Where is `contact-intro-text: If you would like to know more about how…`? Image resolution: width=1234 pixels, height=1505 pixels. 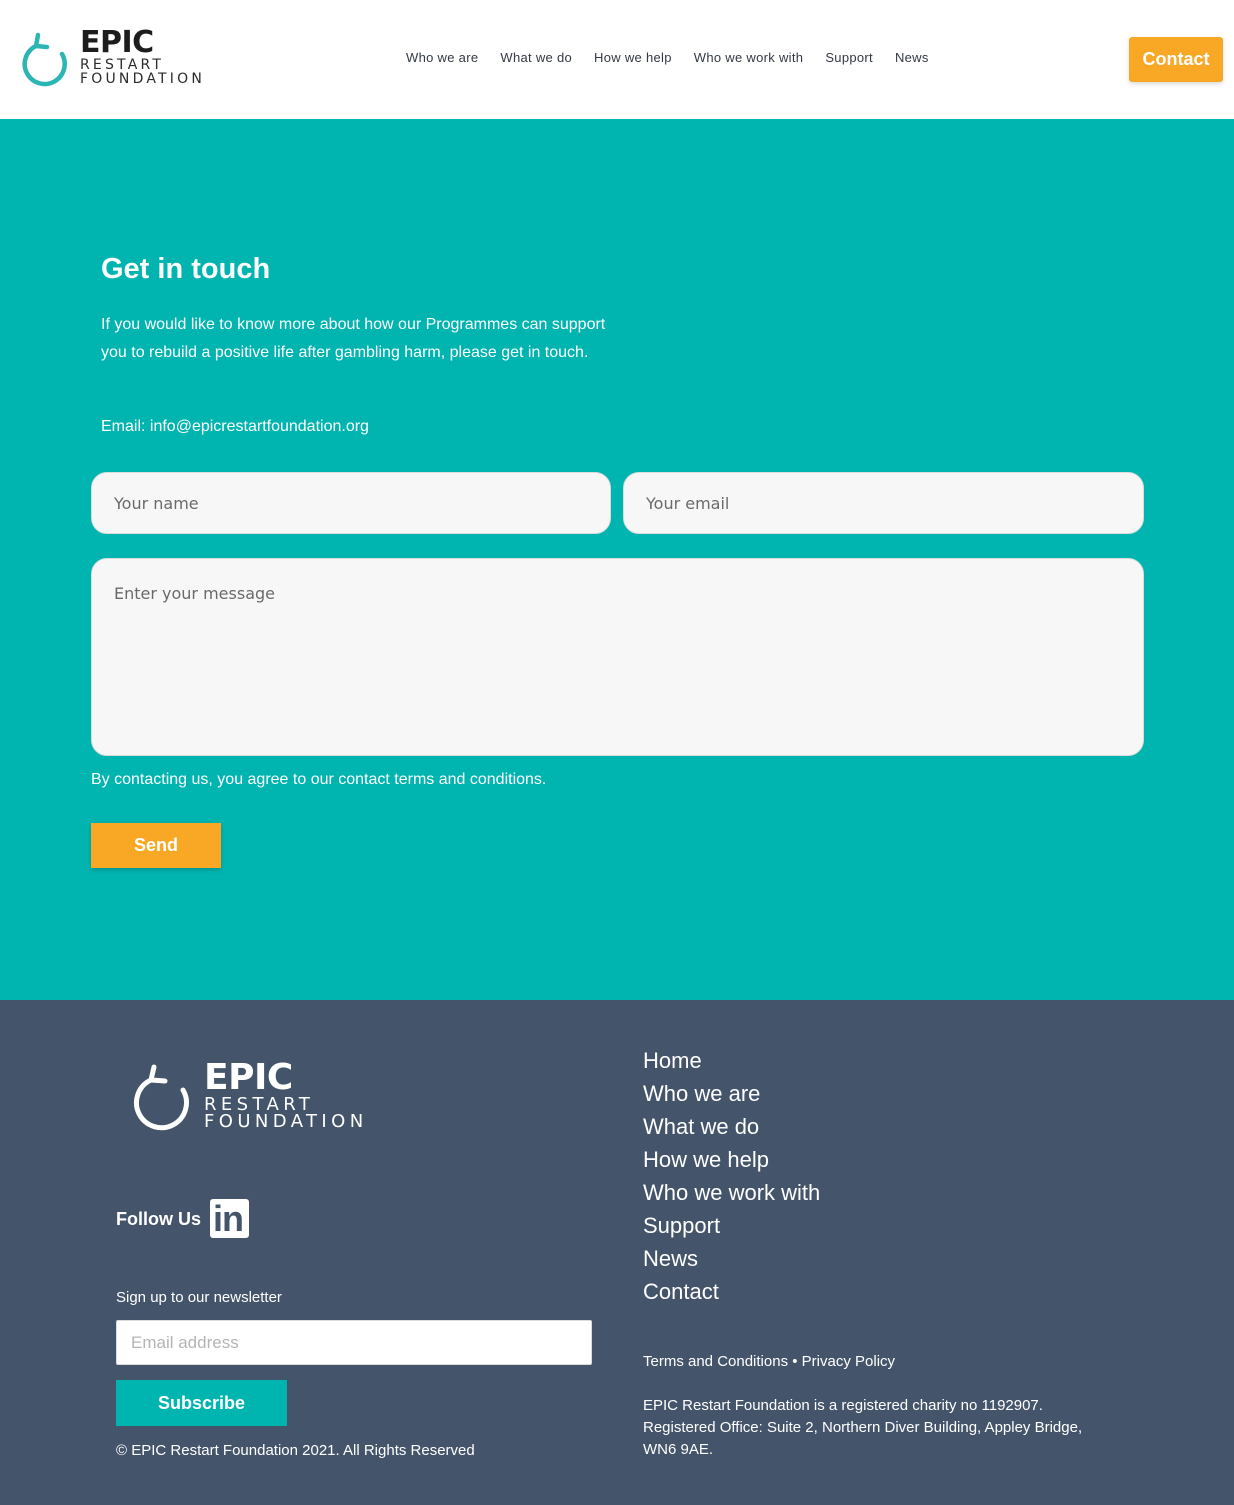 contact-intro-text: If you would like to know more about how… is located at coordinates (353, 338).